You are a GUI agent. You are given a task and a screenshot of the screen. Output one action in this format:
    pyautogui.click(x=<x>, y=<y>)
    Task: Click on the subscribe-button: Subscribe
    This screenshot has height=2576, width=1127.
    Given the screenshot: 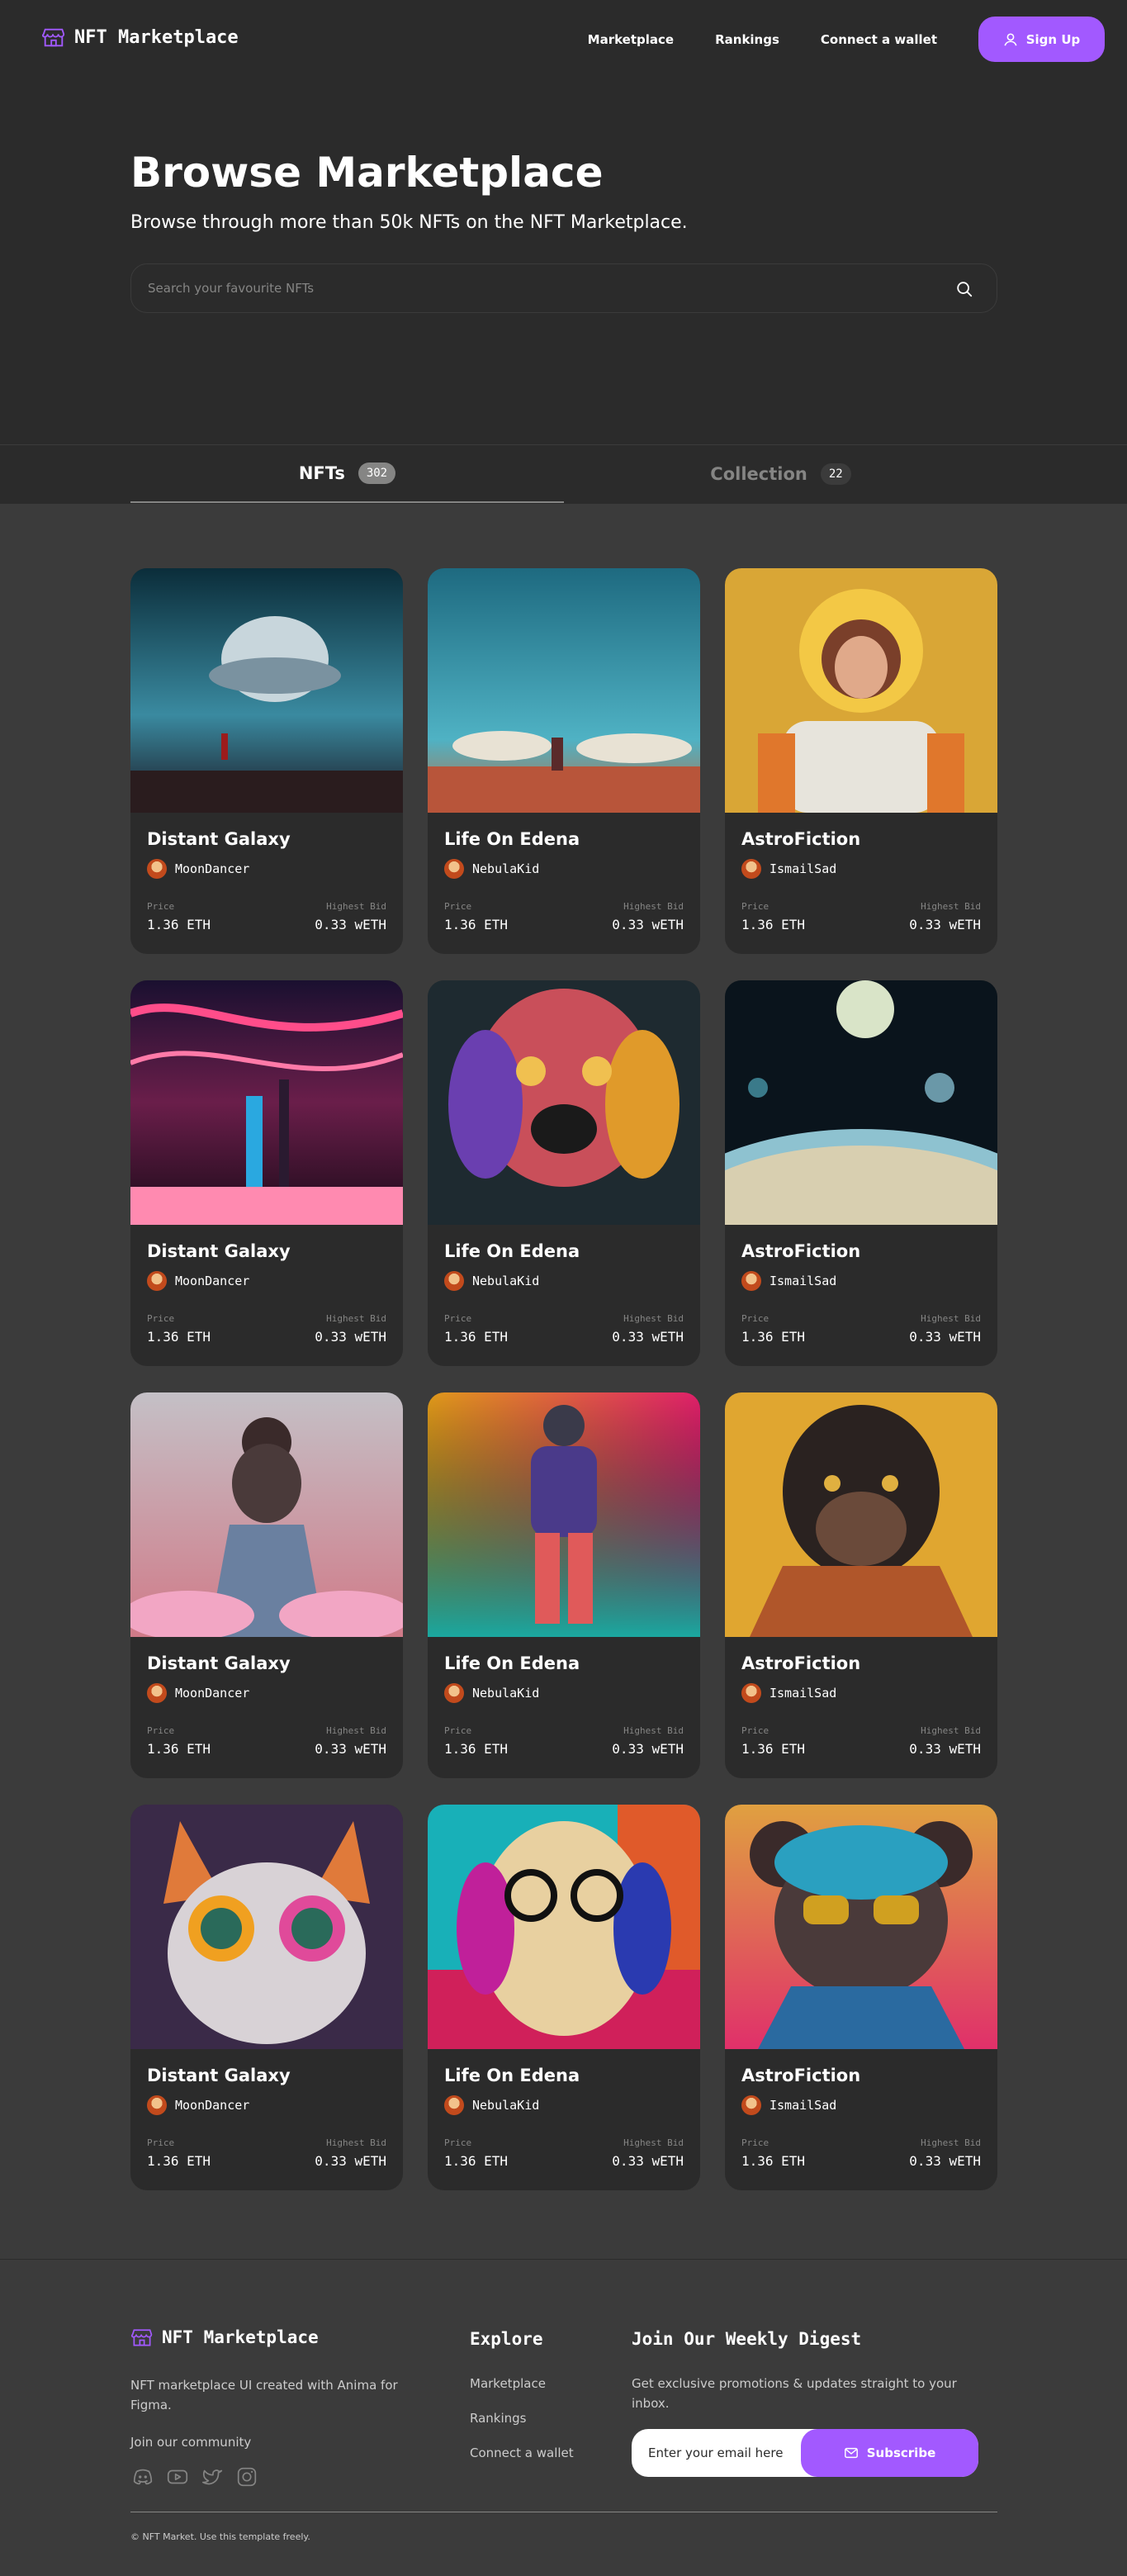 What is the action you would take?
    pyautogui.click(x=889, y=2453)
    